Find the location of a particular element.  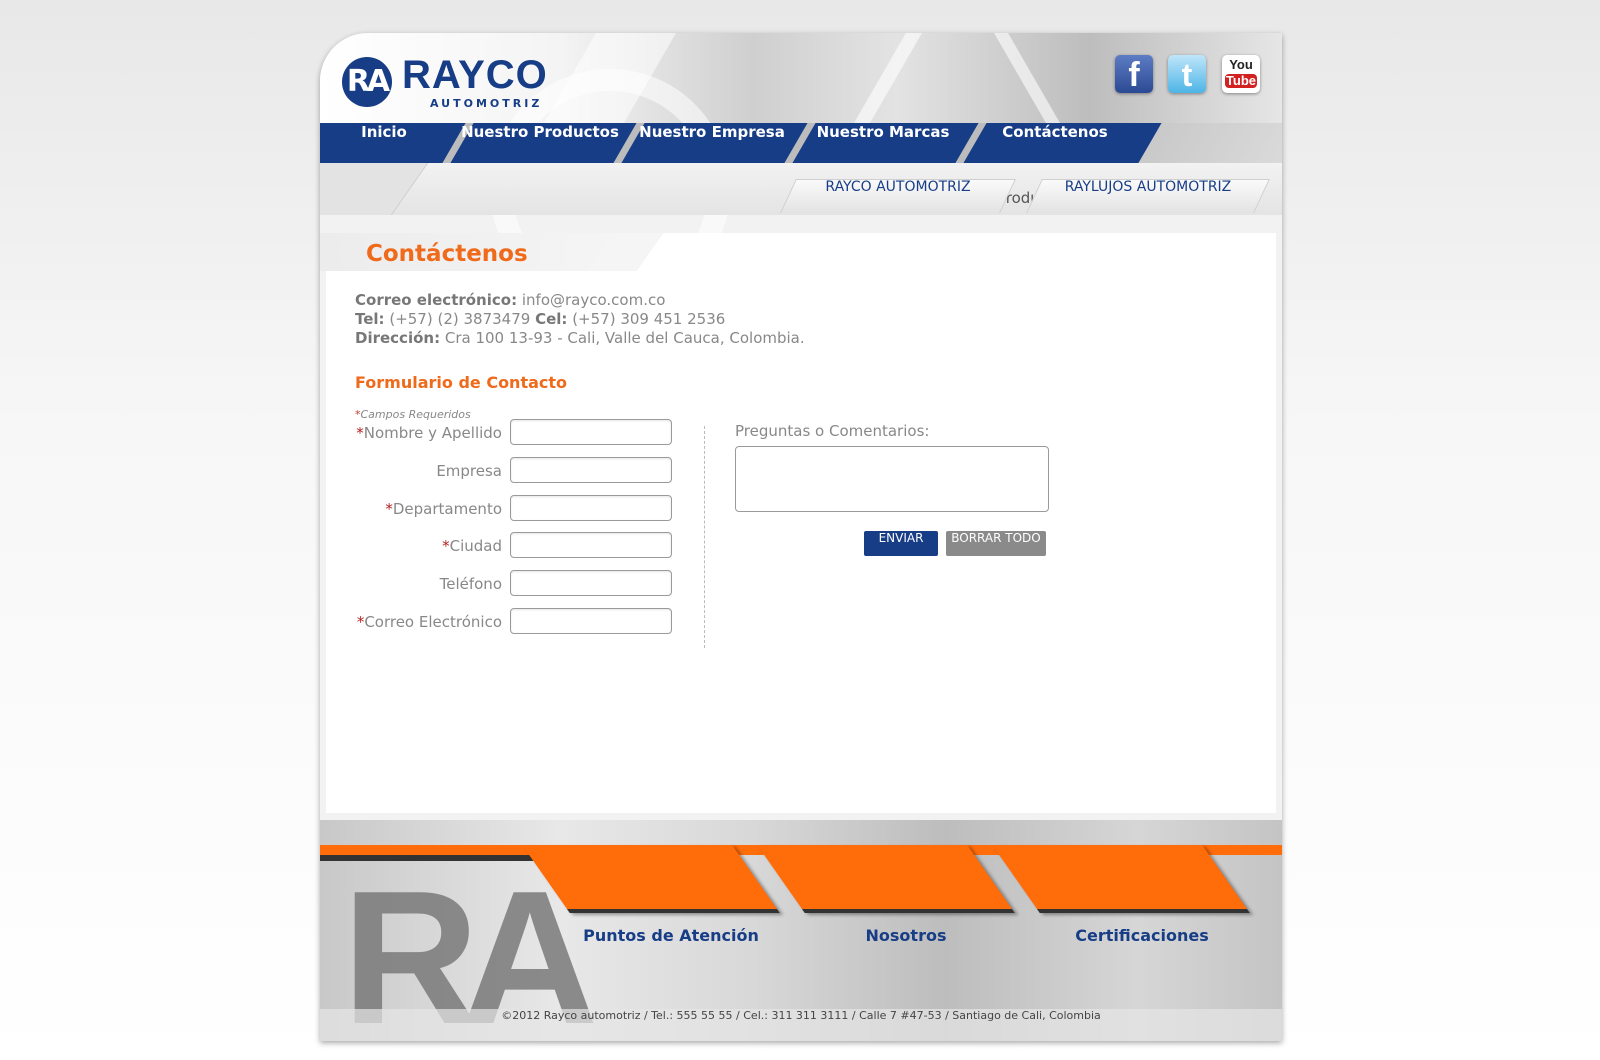

address-label: Dirección: is located at coordinates (398, 338).